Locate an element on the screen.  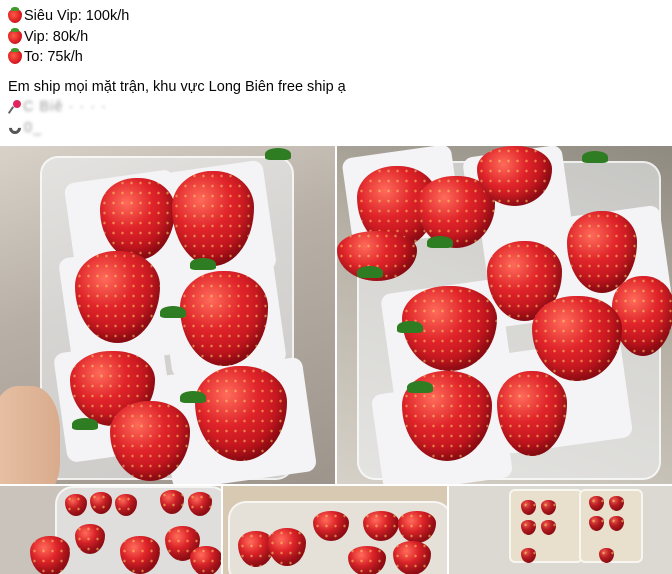
price-line-super-vip: Siêu Vip: 100k/h is located at coordinates (338, 16).